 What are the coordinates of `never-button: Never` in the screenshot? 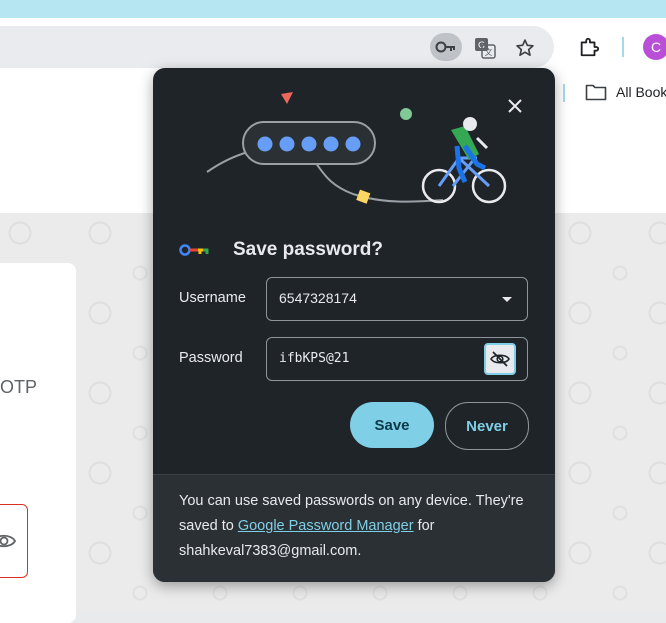 It's located at (487, 426).